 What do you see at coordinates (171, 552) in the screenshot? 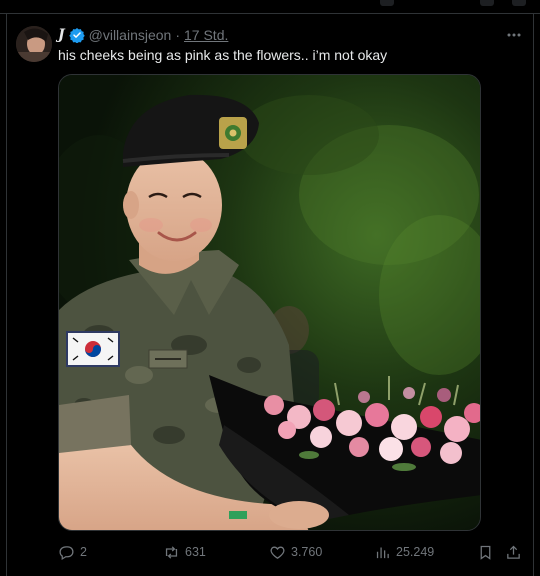
I see `repost-icon` at bounding box center [171, 552].